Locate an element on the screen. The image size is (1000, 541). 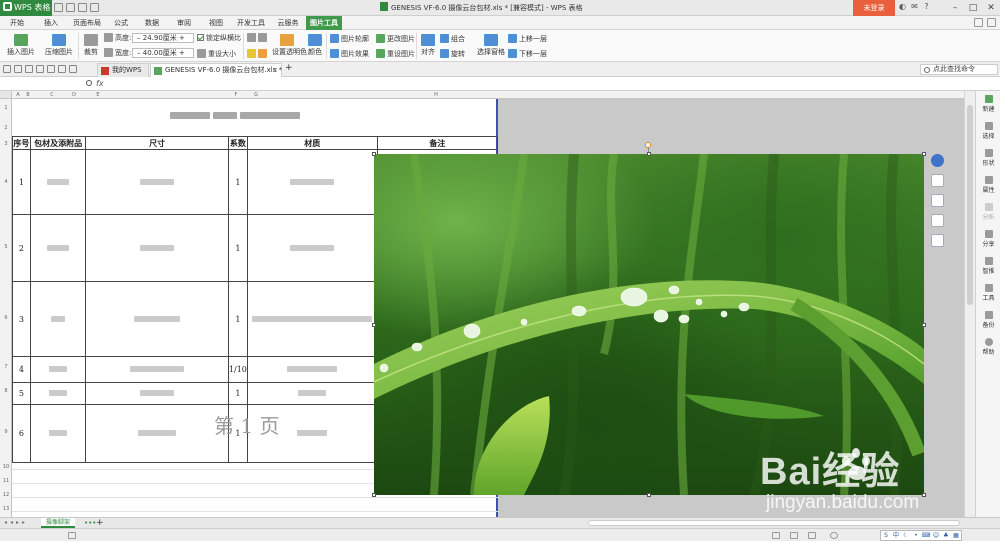
header-cell: 序号 is located at coordinates (21, 143).